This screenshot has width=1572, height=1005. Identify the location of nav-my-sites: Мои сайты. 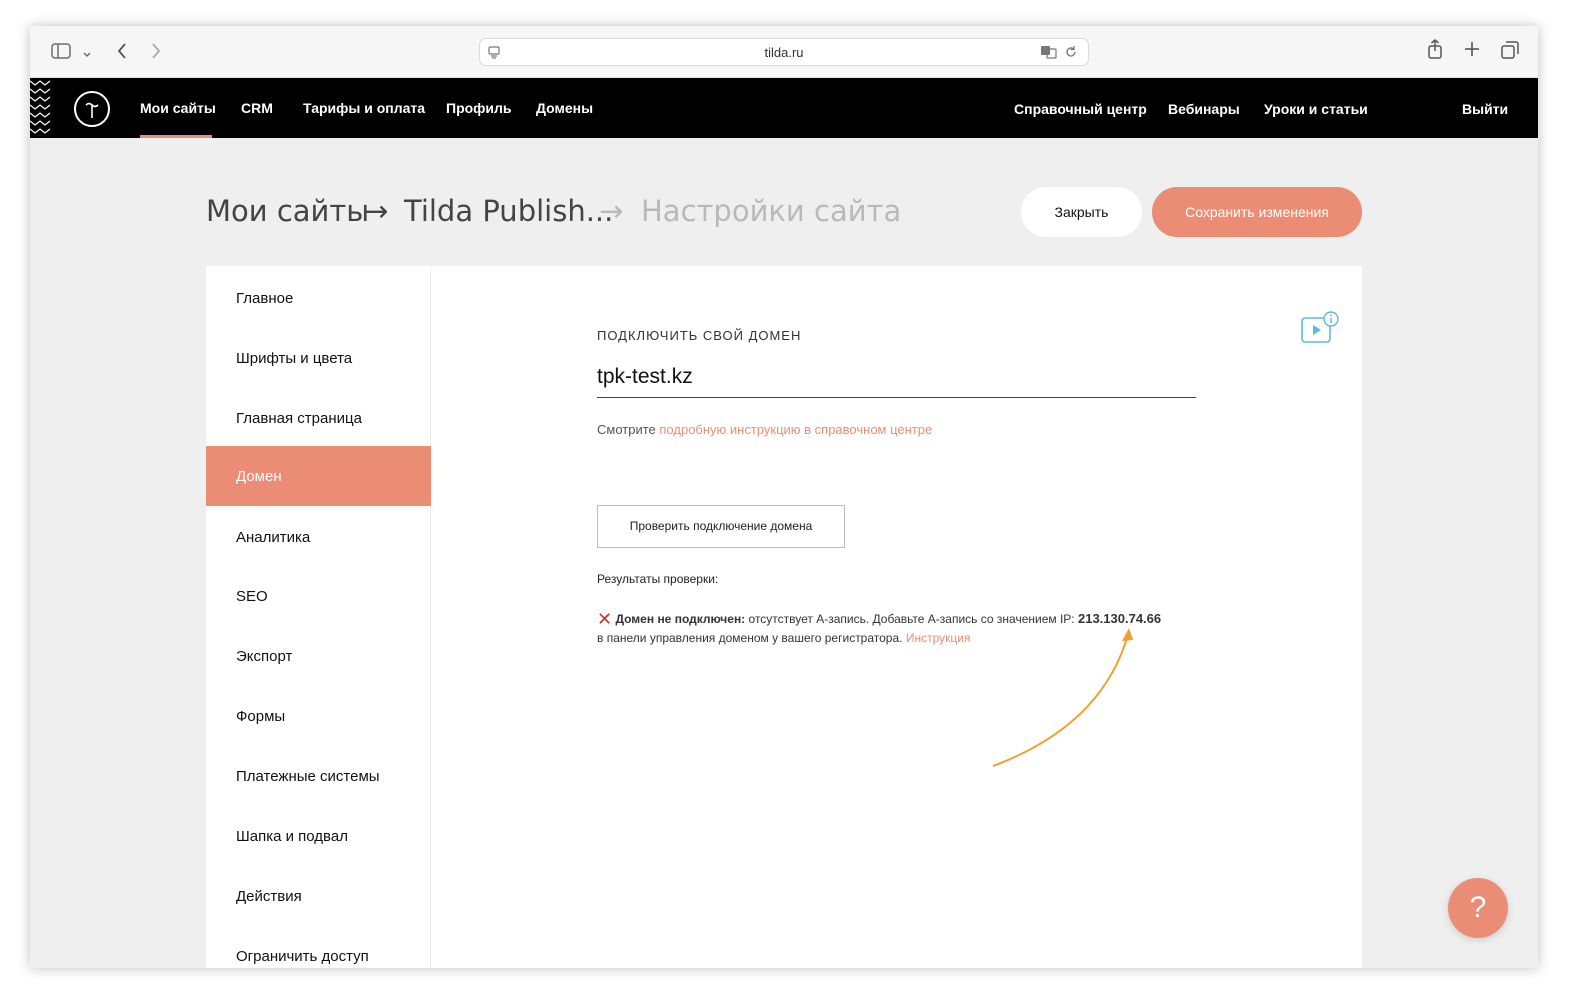
(178, 108).